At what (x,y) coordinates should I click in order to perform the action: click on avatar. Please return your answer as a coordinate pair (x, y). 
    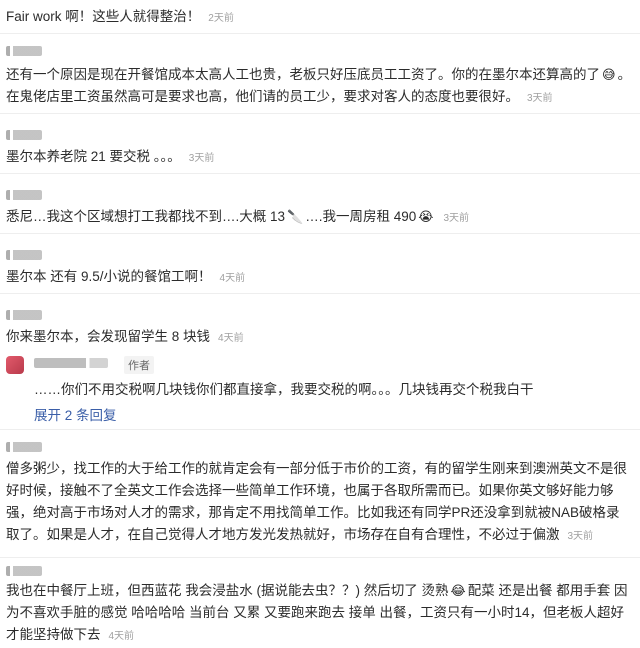
    Looking at the image, I should click on (15, 365).